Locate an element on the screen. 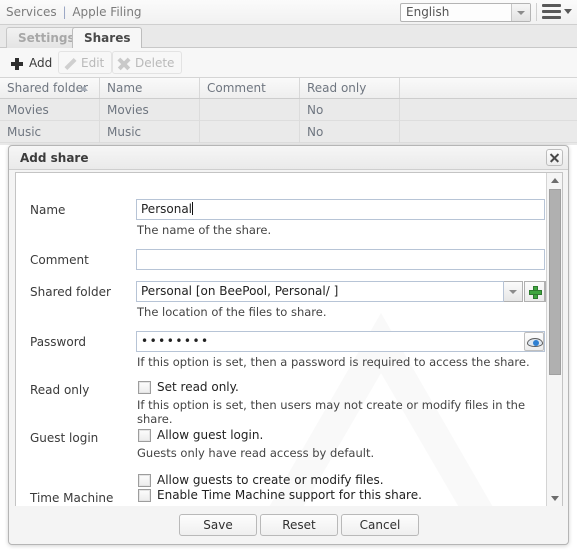  breadcrumb-root: Services is located at coordinates (31, 12).